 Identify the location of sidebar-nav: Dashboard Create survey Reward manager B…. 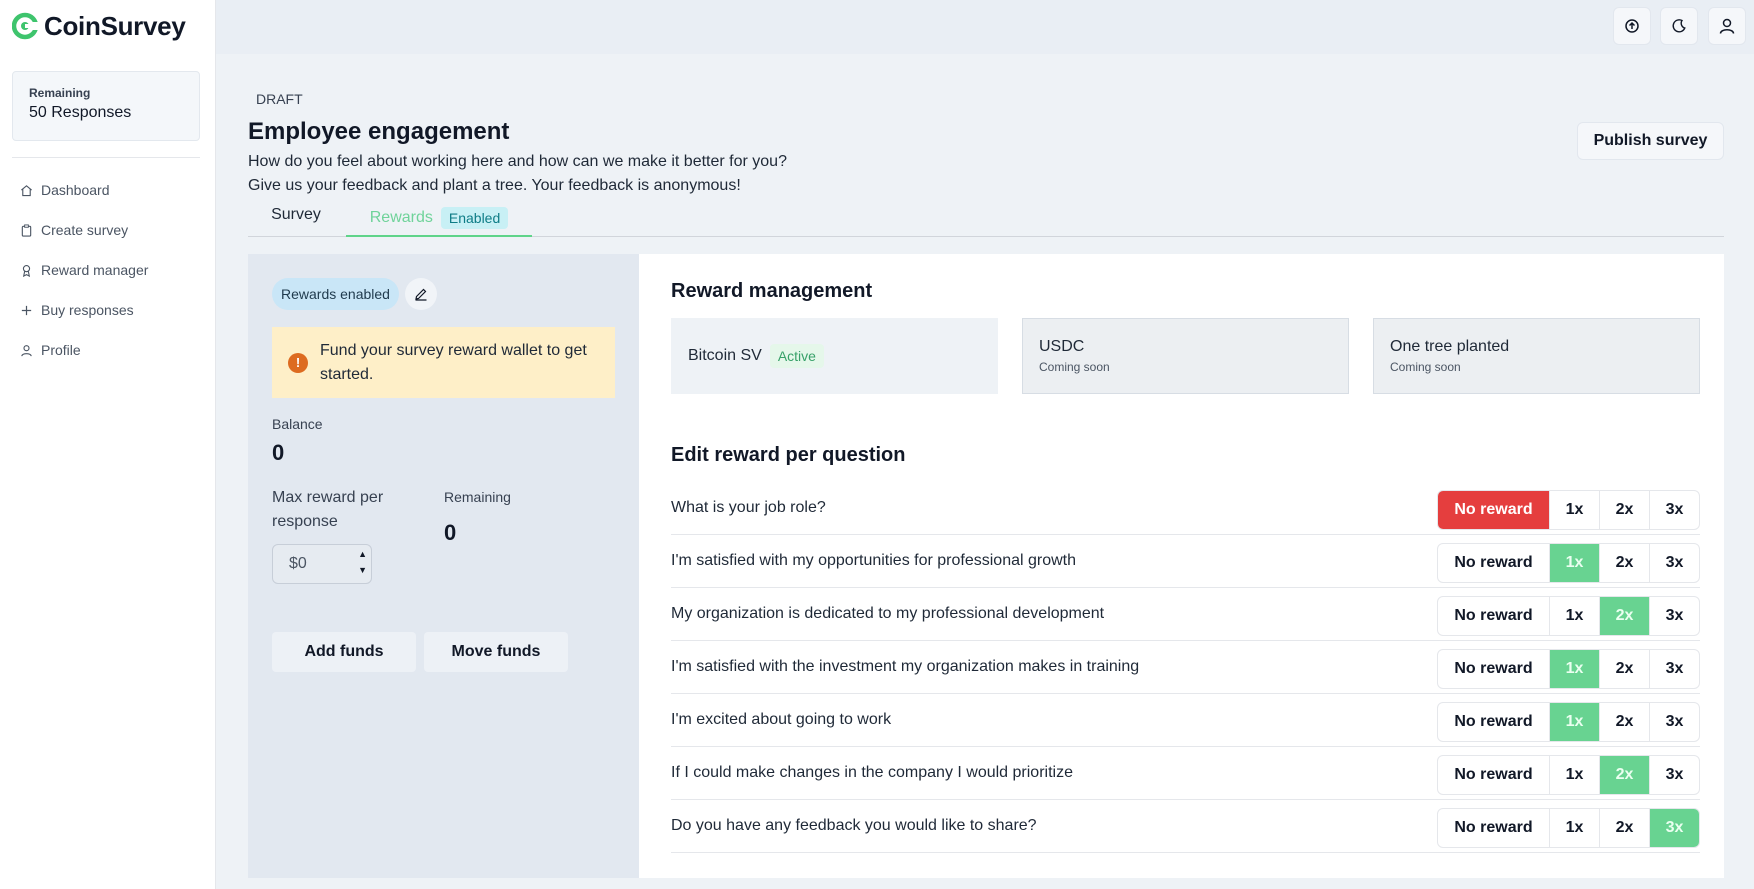
(84, 280).